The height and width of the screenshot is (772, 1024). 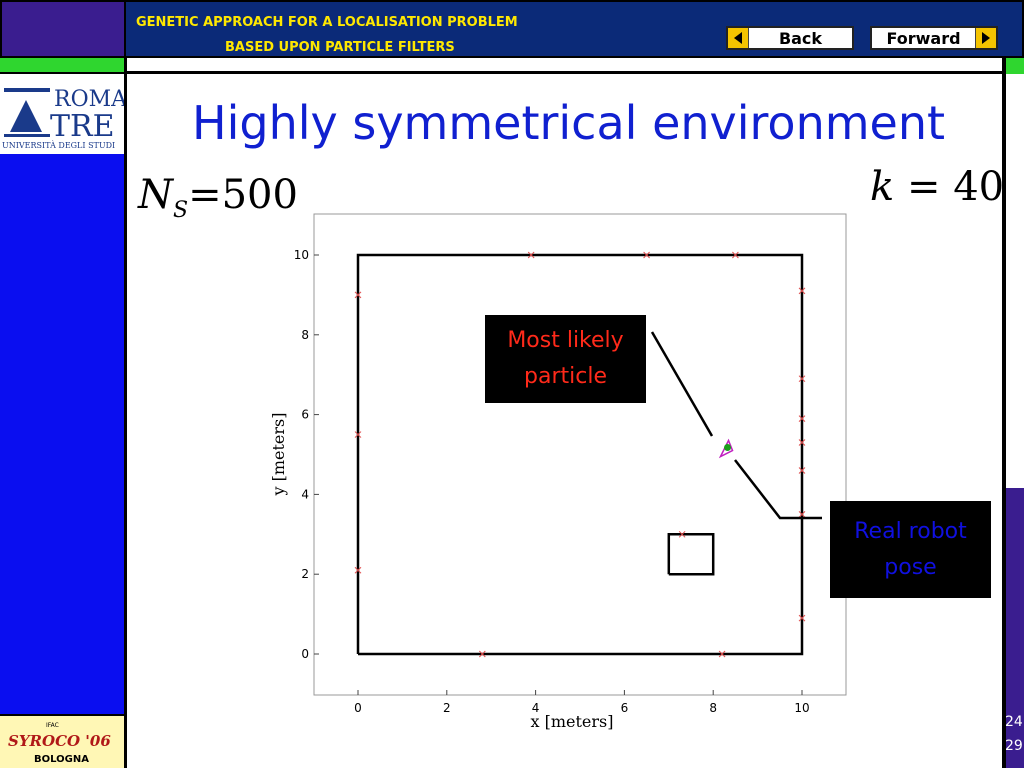 I want to click on callout-robot-line1: Real robot, so click(x=910, y=531).